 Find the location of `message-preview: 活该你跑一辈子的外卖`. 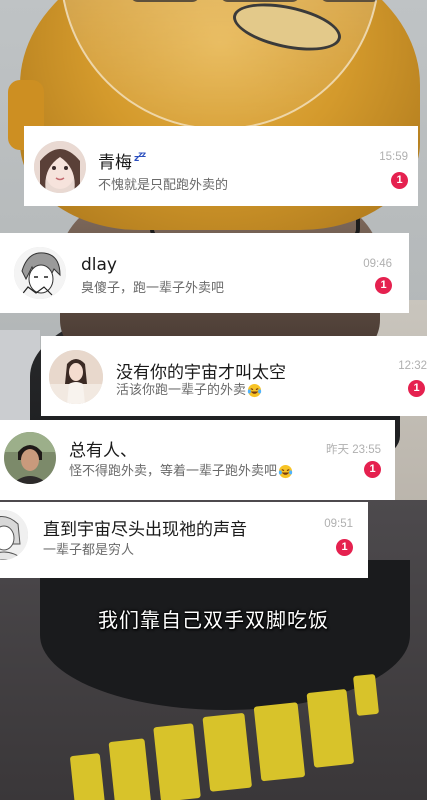

message-preview: 活该你跑一辈子的外卖 is located at coordinates (189, 388).